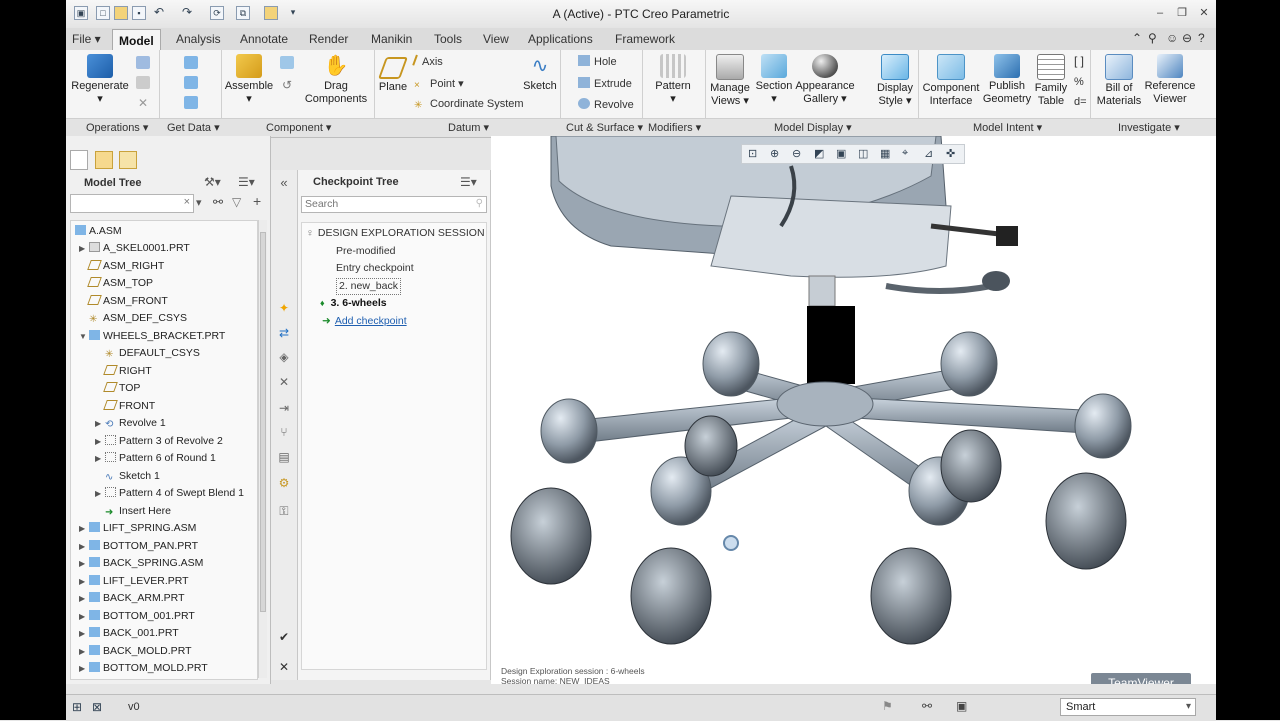  I want to click on model-tree-tab-icon, so click(79, 160).